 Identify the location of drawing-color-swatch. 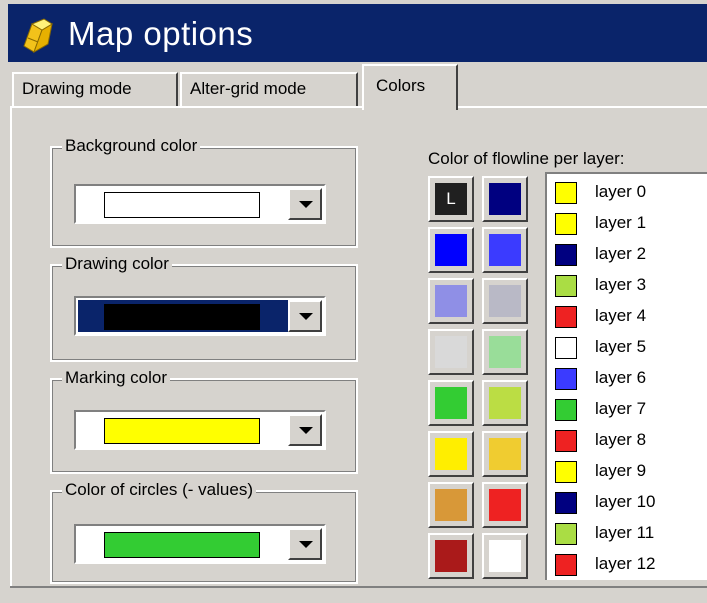
(182, 317).